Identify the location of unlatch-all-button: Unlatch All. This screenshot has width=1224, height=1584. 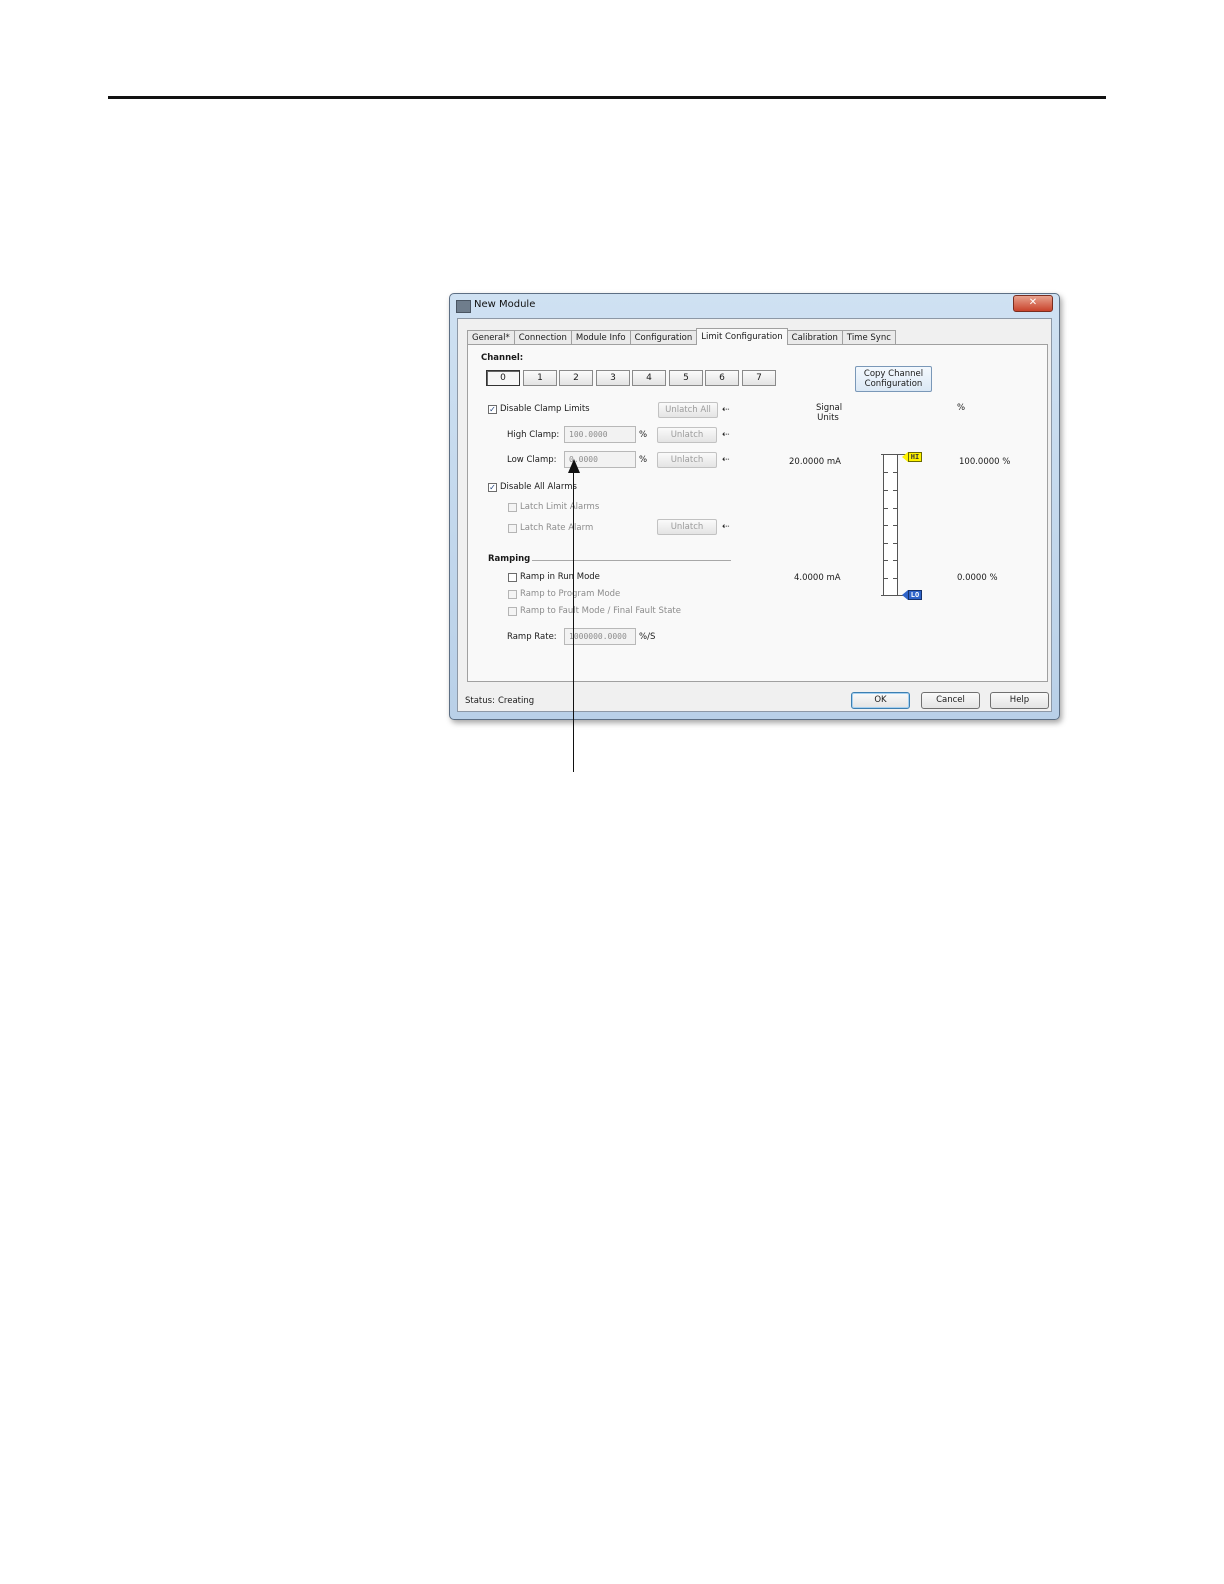
(688, 410).